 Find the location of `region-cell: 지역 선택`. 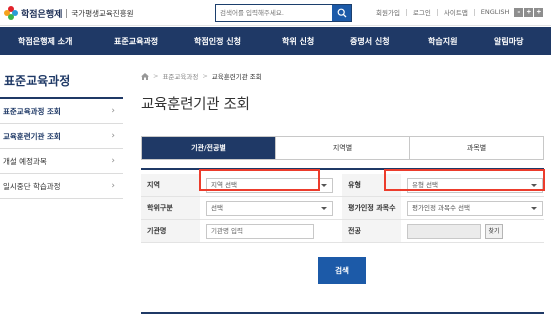

region-cell: 지역 선택 is located at coordinates (271, 185).